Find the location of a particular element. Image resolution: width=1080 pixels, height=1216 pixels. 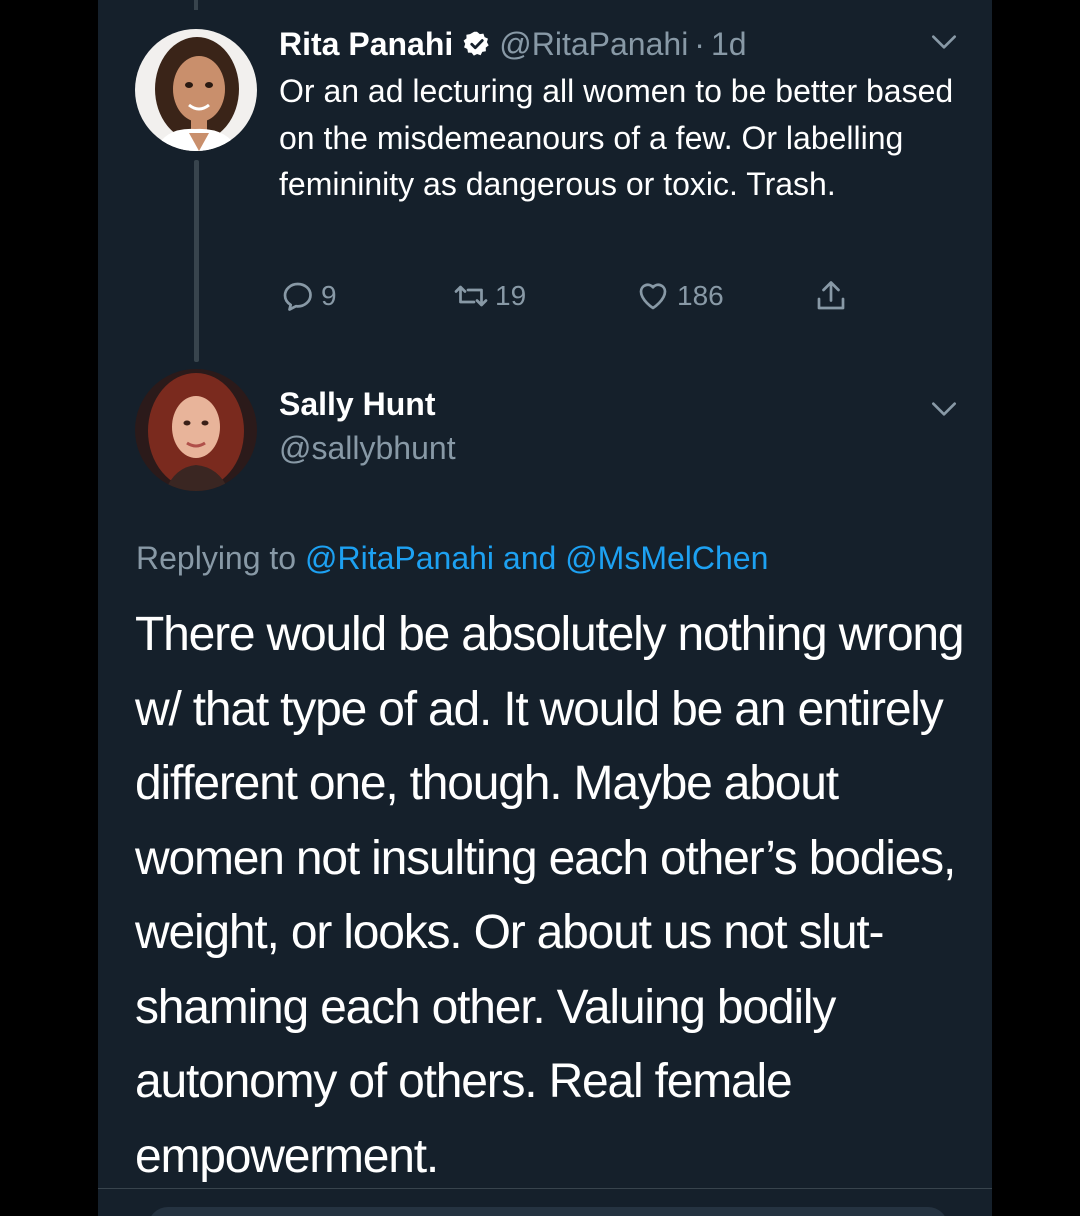

bottom-bar is located at coordinates (548, 1211).